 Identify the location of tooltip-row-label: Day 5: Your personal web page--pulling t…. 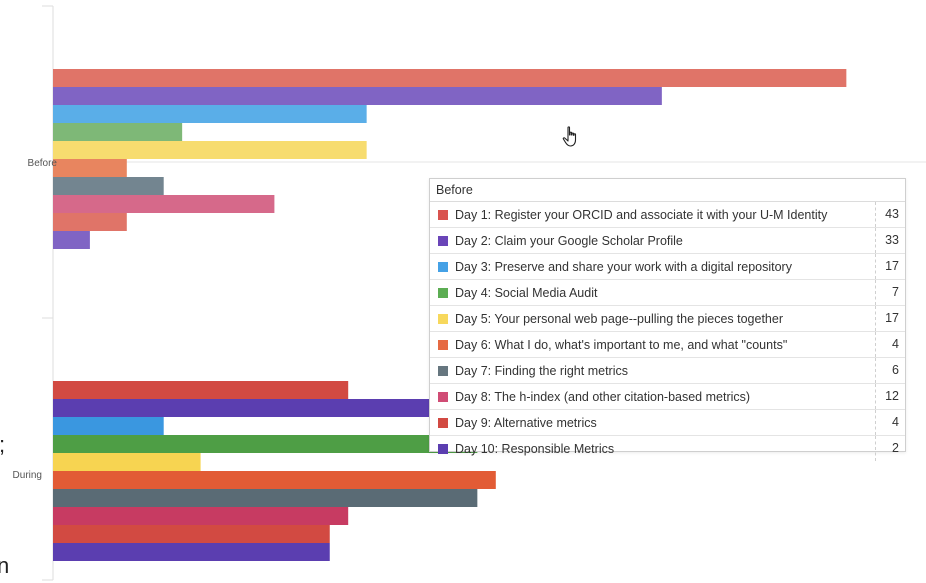
(619, 318).